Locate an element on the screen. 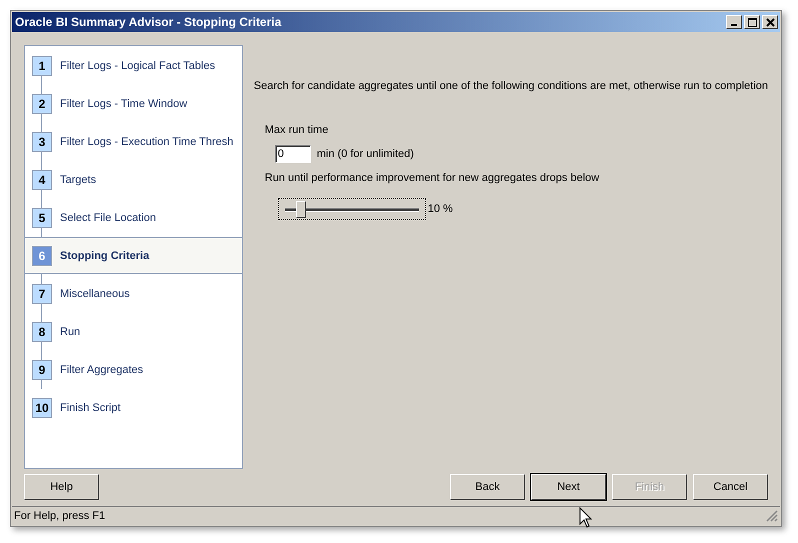  step-item: 9 Filter Aggregates is located at coordinates (133, 369).